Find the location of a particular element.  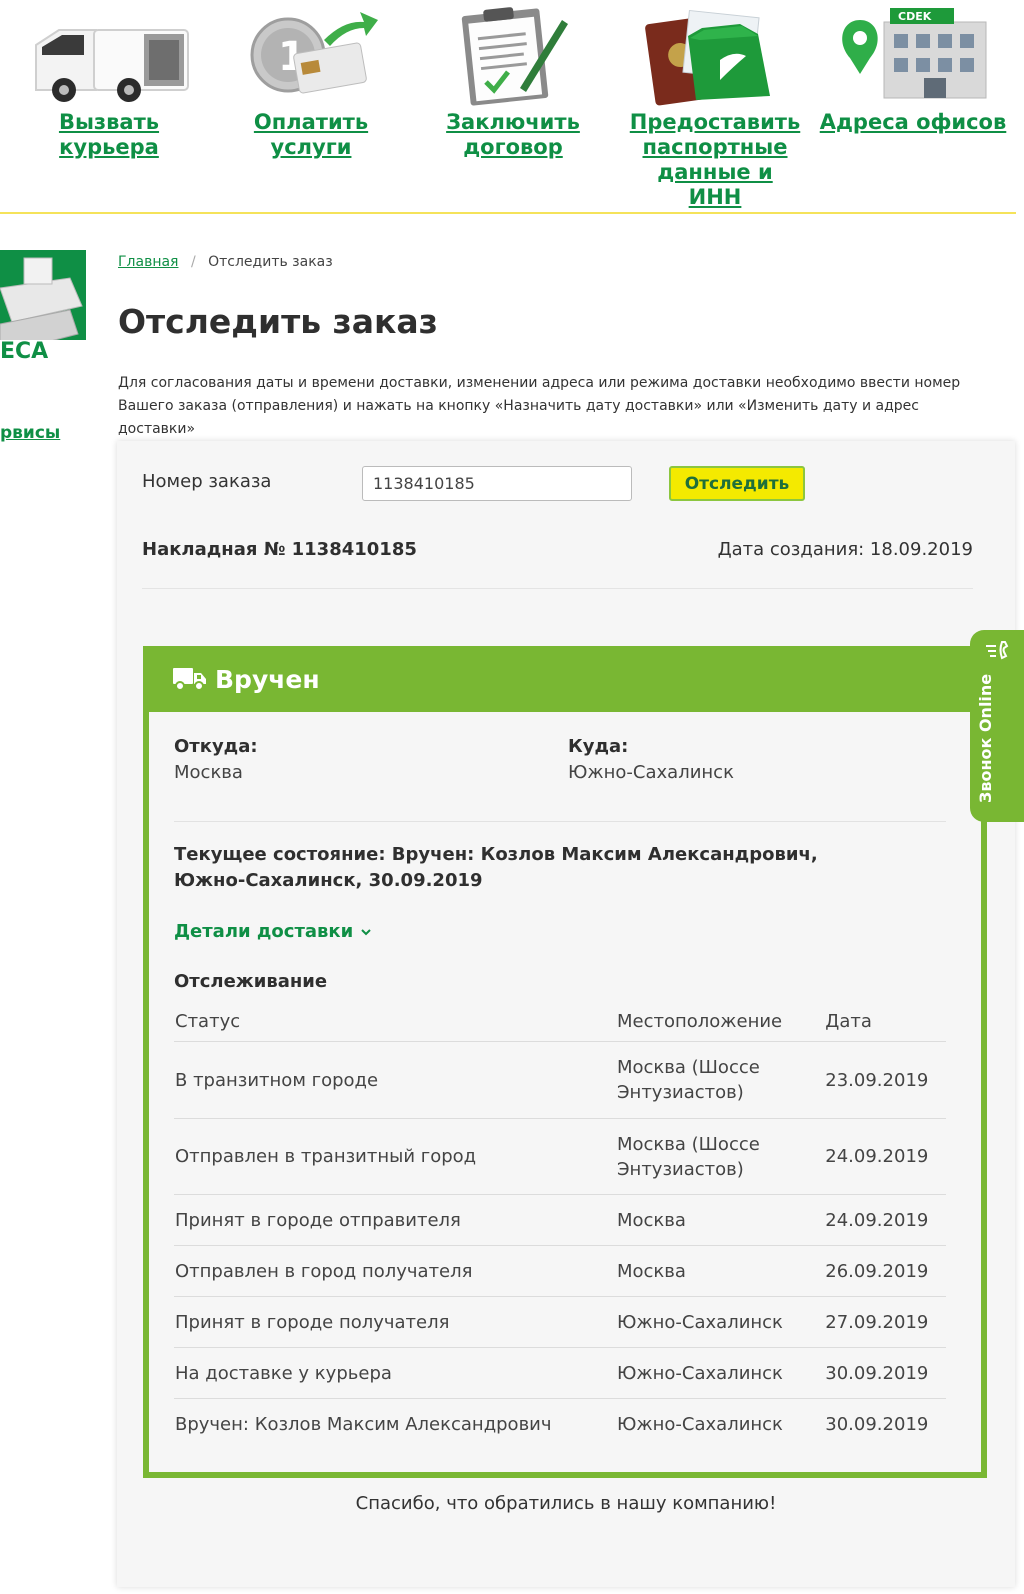

table-header-row: Статус Местоположение Дата is located at coordinates (560, 1021).